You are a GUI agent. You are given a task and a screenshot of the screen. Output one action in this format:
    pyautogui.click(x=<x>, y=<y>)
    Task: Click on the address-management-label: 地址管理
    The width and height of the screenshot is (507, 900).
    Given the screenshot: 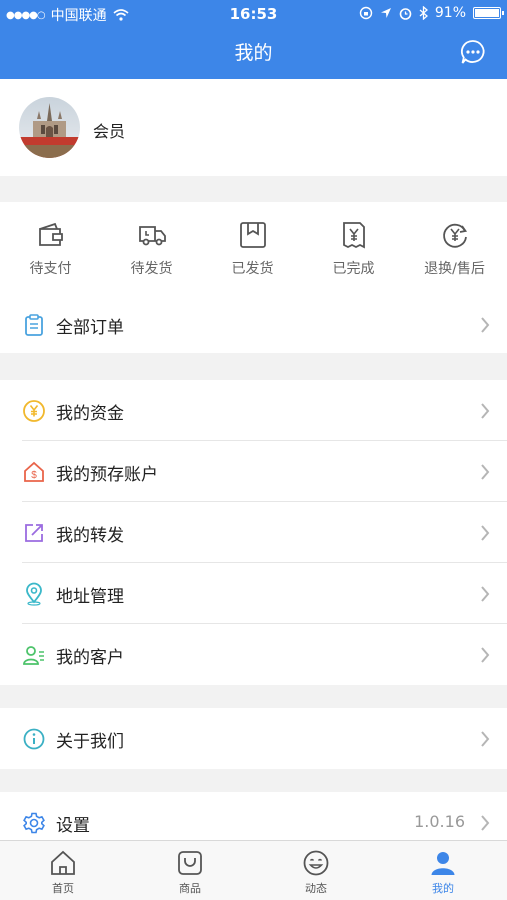 What is the action you would take?
    pyautogui.click(x=90, y=597)
    